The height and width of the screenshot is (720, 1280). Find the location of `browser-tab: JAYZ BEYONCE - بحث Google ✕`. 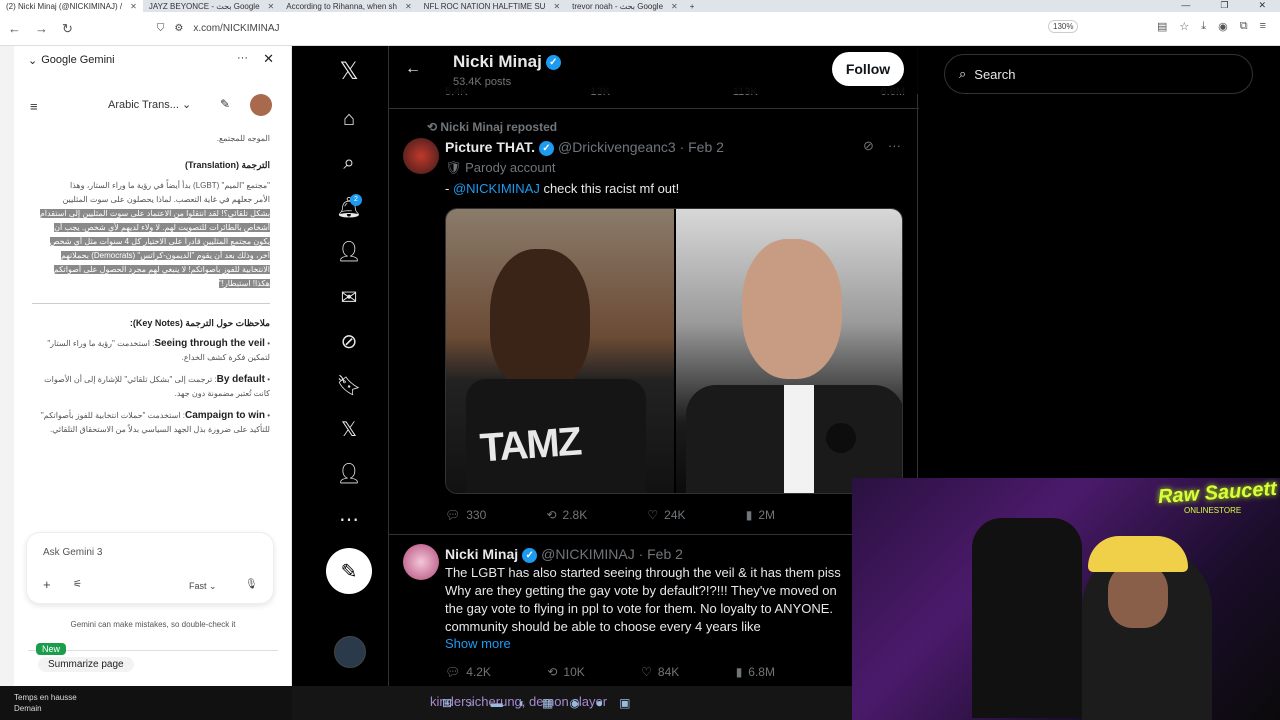

browser-tab: JAYZ BEYONCE - بحث Google ✕ is located at coordinates (211, 6).